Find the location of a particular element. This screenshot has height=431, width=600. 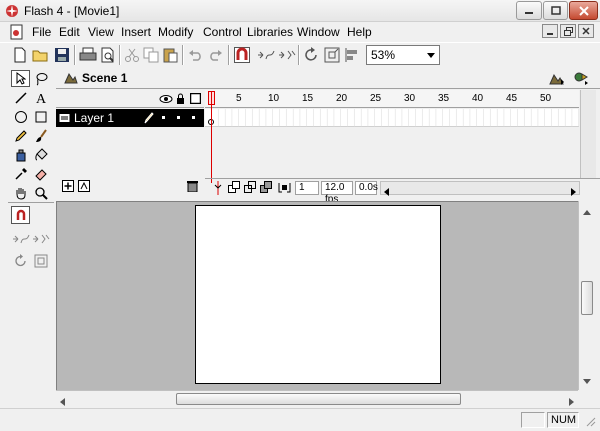

smooth-icon is located at coordinates (266, 55).